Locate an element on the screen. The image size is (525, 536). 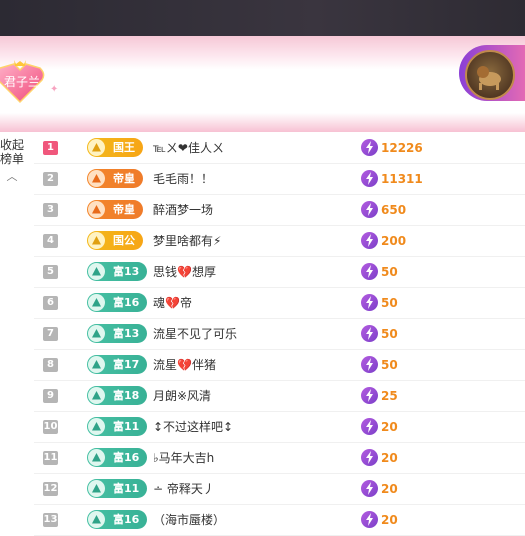
user-name: 醉酒梦一场 is located at coordinates (183, 210).